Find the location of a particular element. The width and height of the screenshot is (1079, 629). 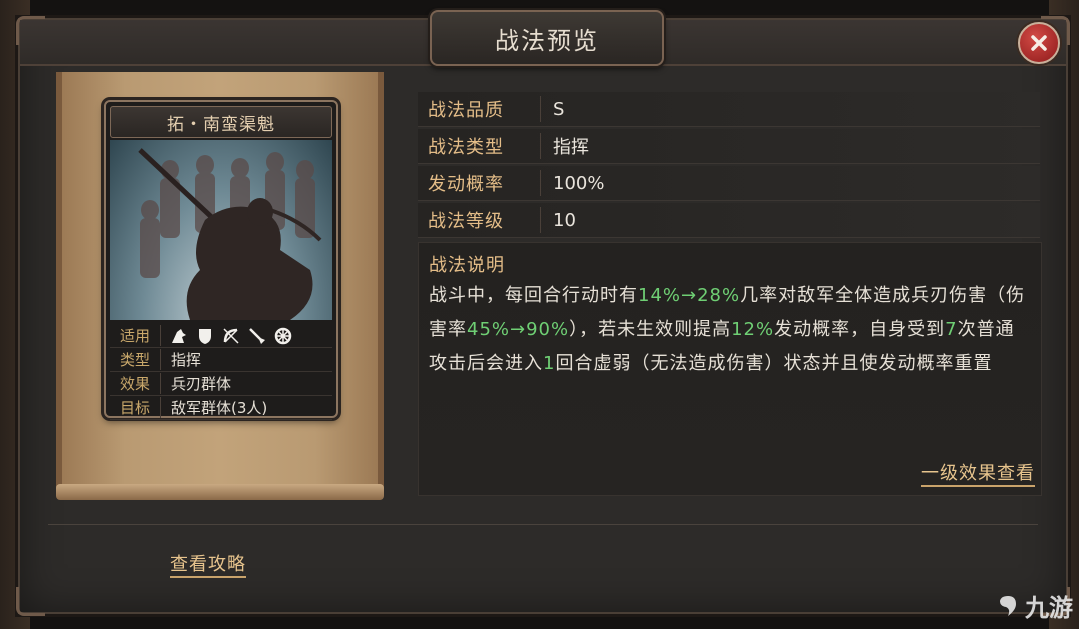

desc-segment: 回合虚弱（无法造成伤害）状态并且使发动概率重置 is located at coordinates (774, 363).